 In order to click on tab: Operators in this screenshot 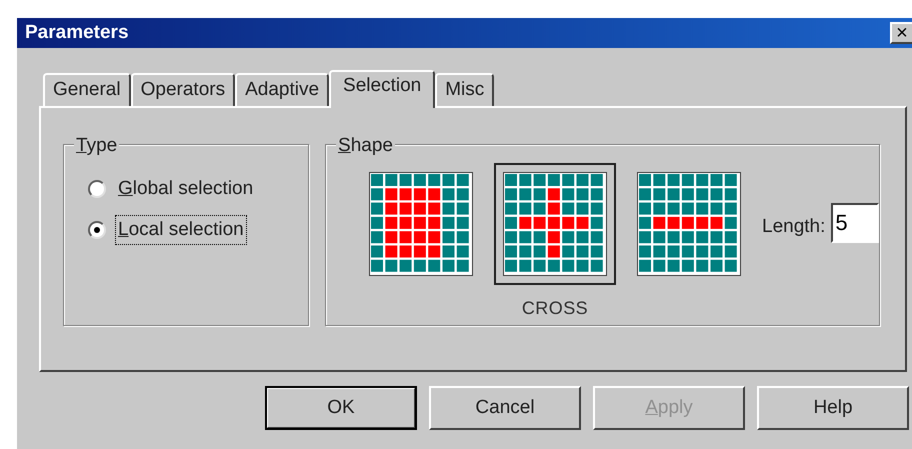, I will do `click(183, 89)`.